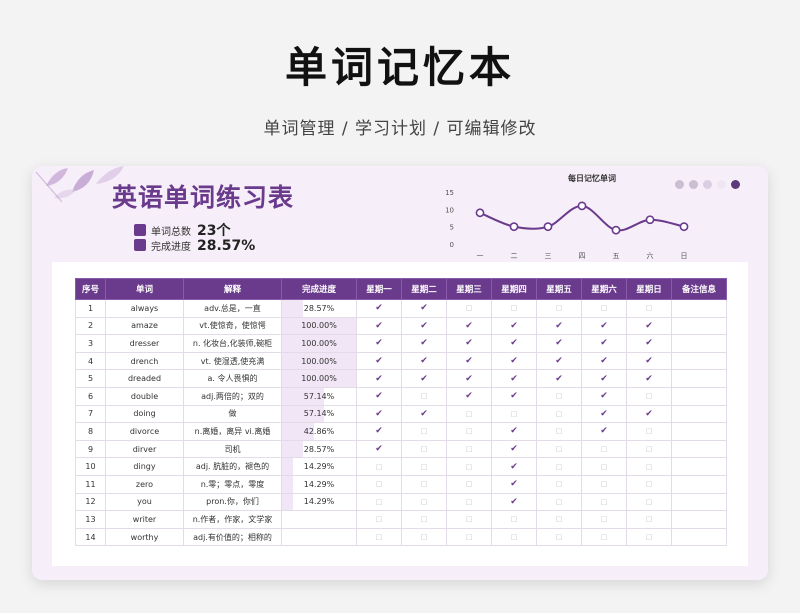  Describe the element at coordinates (232, 502) in the screenshot. I see `meaning-cell: pron.你，你们` at that location.